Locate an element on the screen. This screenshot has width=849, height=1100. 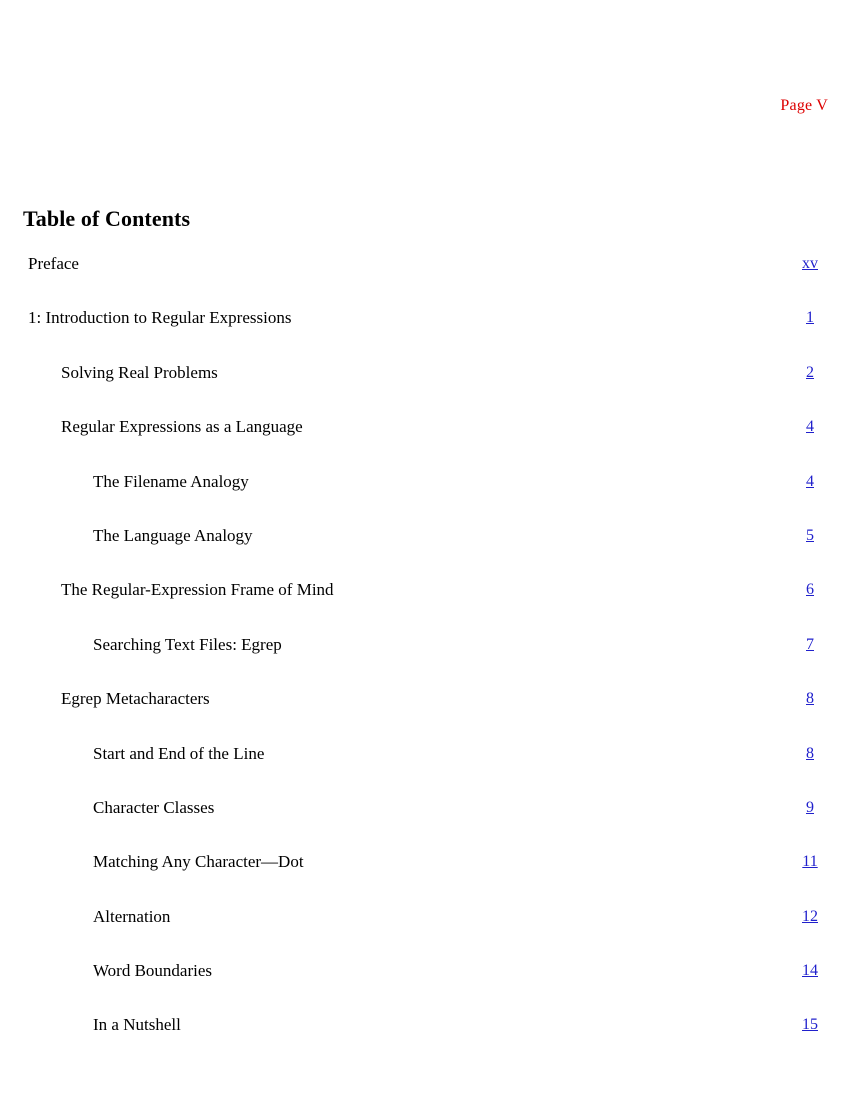
toc-entry-label: In a Nutshell is located at coordinates (137, 1025).